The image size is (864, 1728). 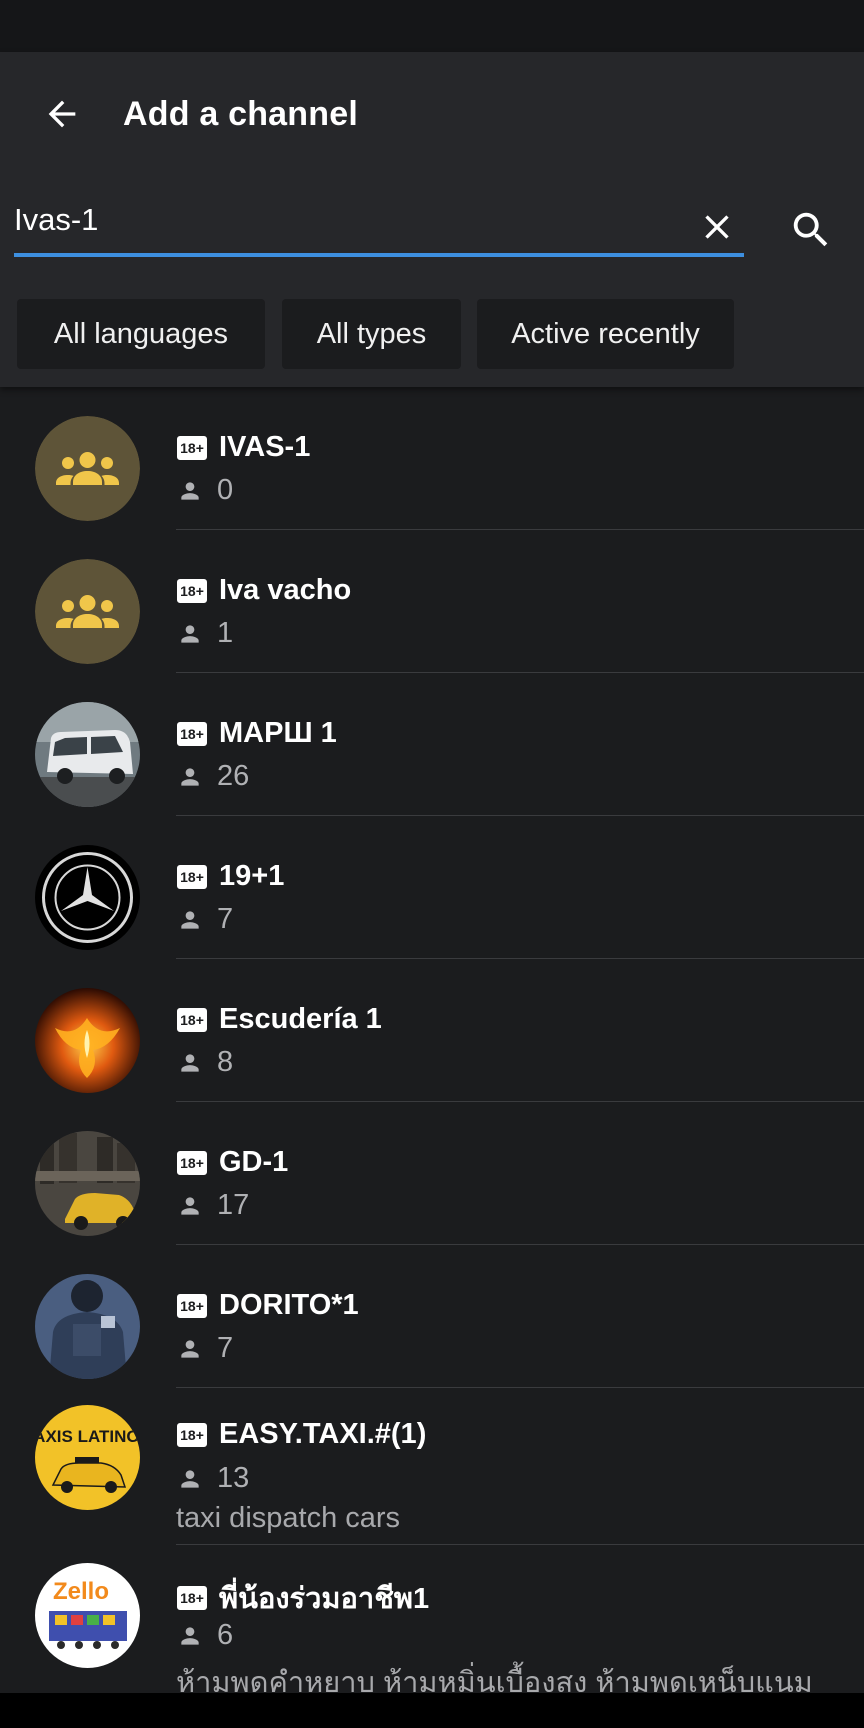 I want to click on channel-row: 18+ DORITO*1 7, so click(x=432, y=1316).